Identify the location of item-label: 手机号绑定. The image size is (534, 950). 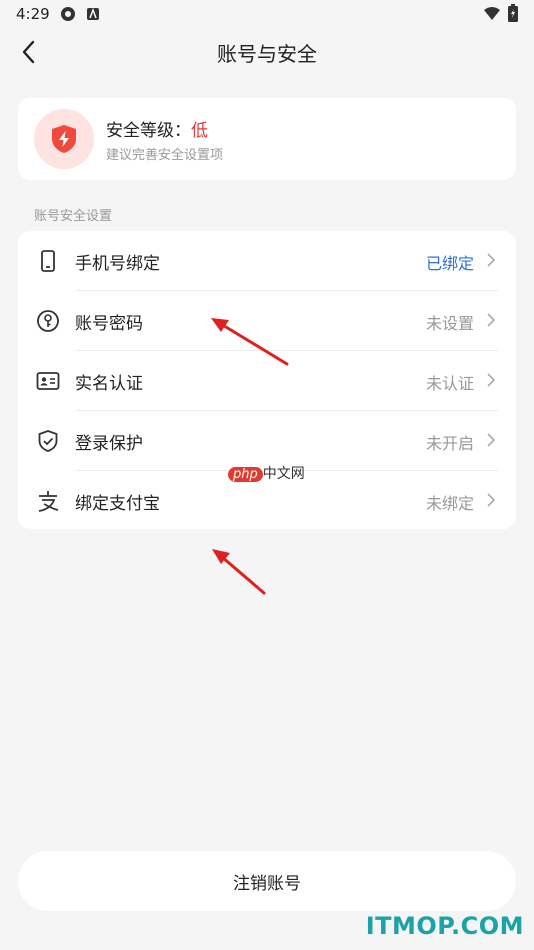
(117, 264).